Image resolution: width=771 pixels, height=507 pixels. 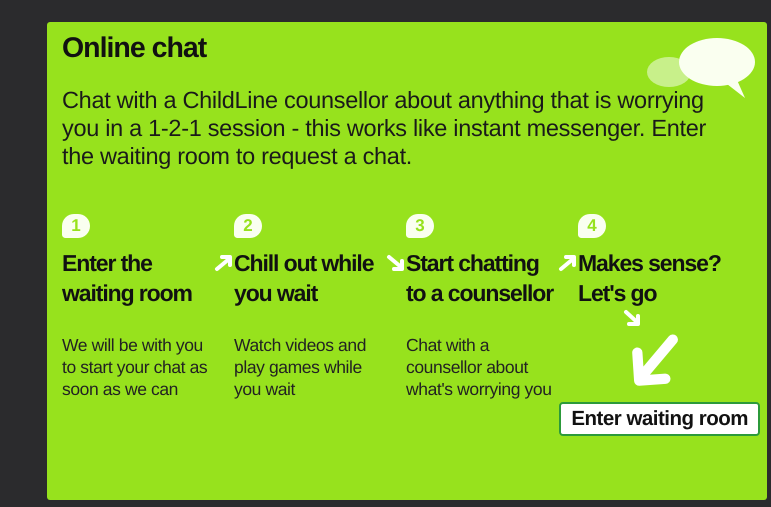 What do you see at coordinates (420, 226) in the screenshot?
I see `step-number: 3` at bounding box center [420, 226].